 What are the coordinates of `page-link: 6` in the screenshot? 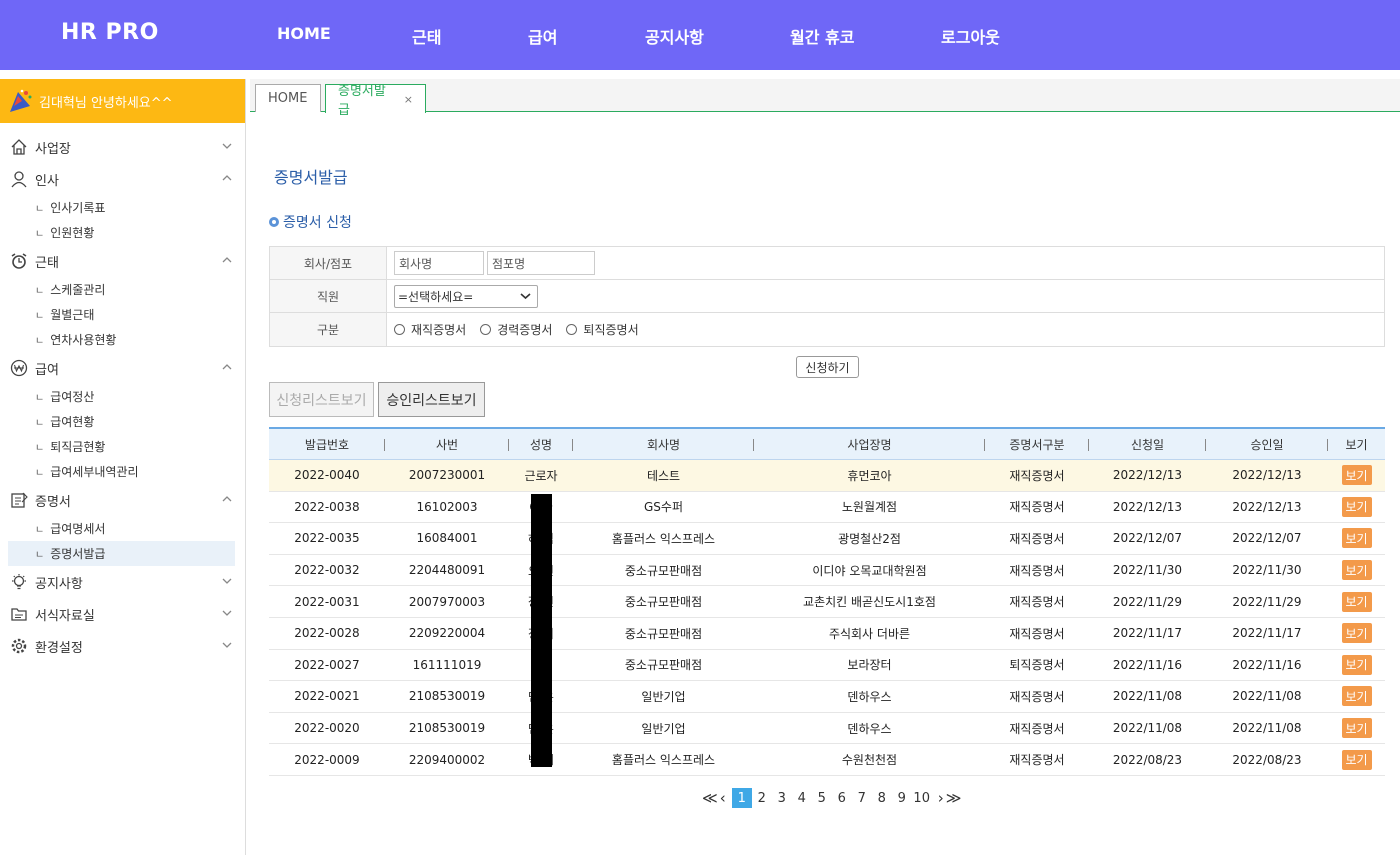 It's located at (842, 798).